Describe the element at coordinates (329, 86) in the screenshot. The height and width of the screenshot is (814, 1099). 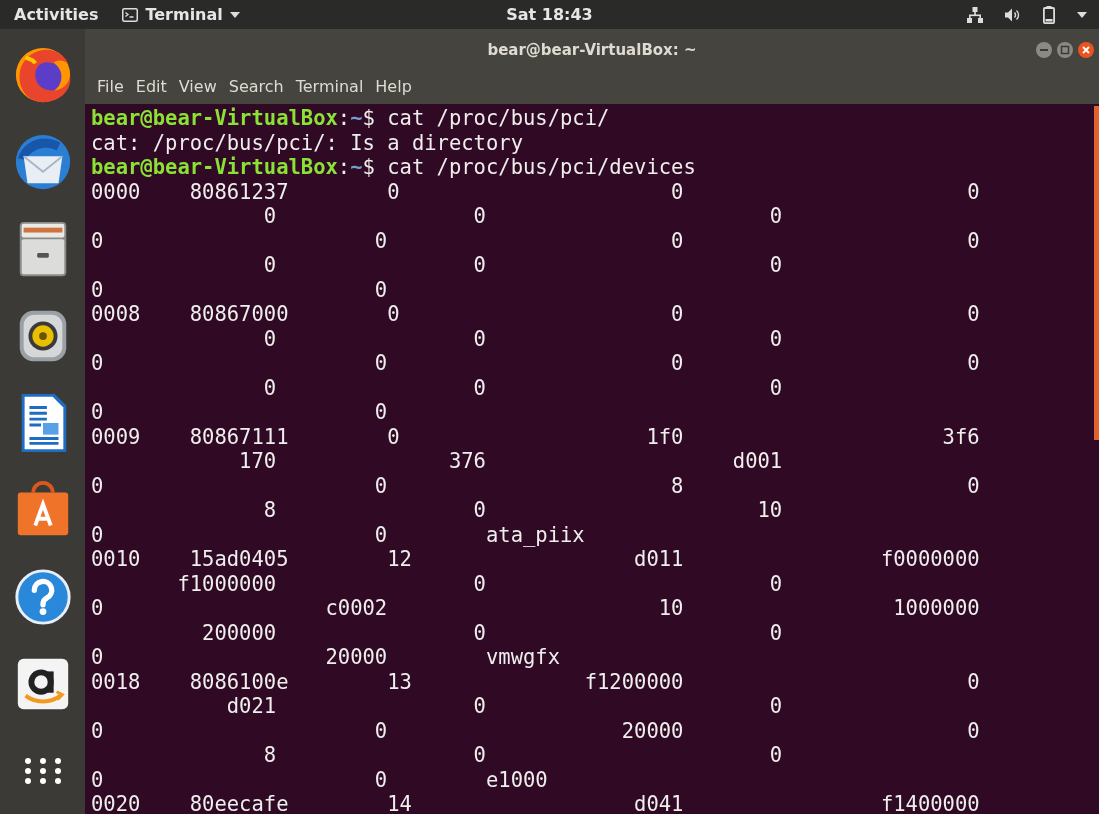
I see `menu-item: Terminal` at that location.